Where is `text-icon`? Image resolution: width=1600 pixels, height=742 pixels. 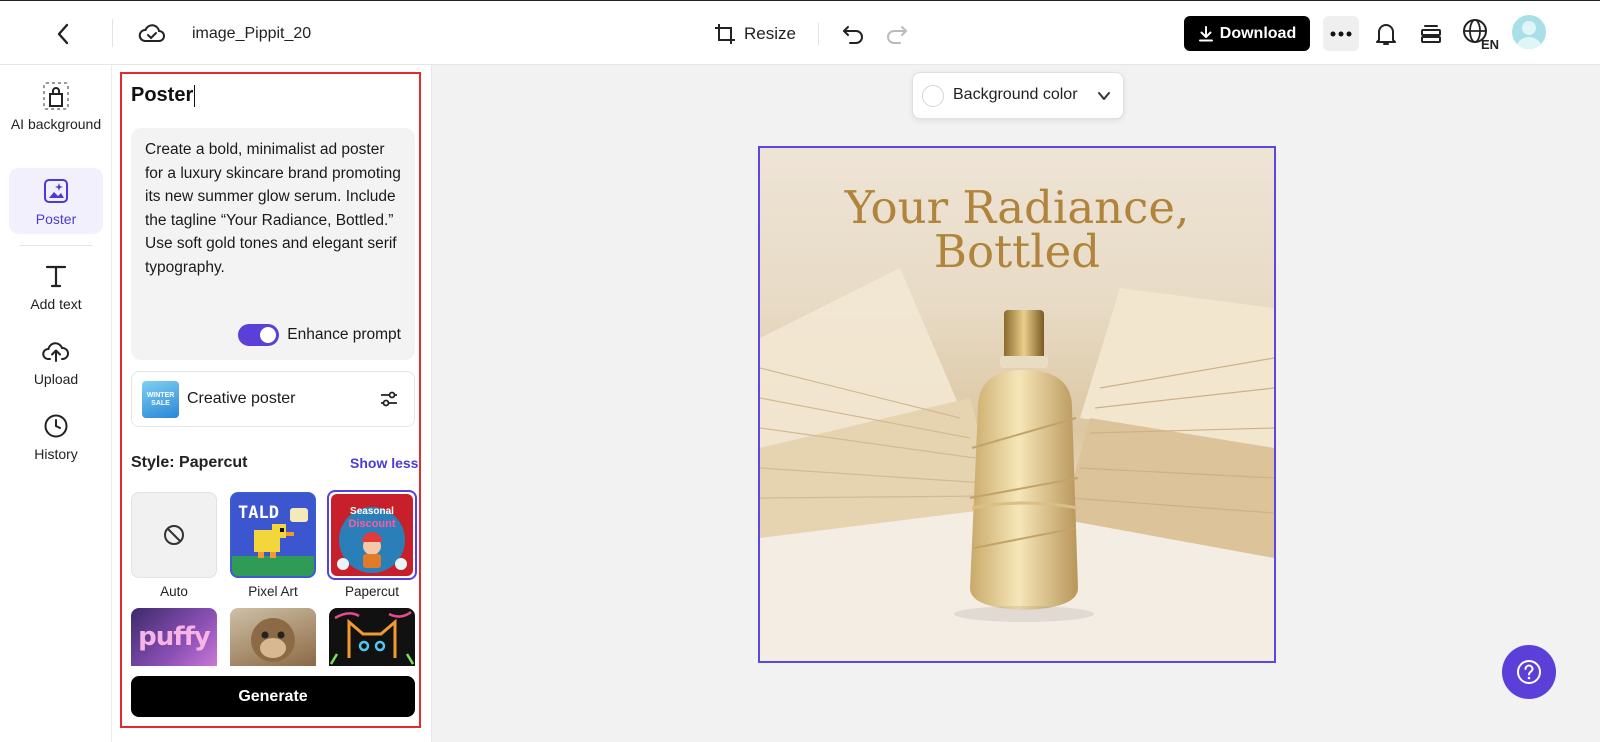
text-icon is located at coordinates (56, 276).